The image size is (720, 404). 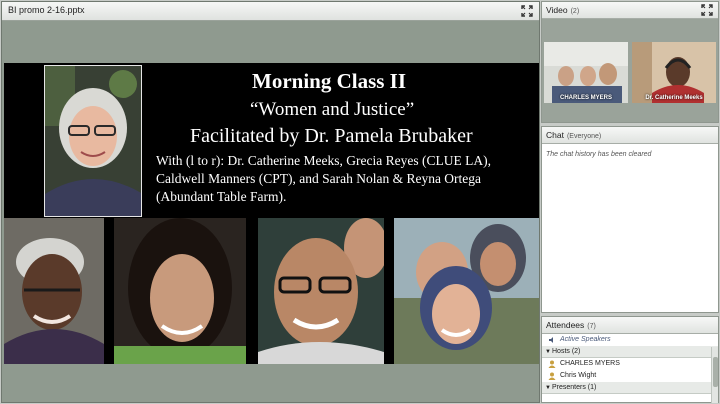 What do you see at coordinates (93, 141) in the screenshot?
I see `facilitator-portrait` at bounding box center [93, 141].